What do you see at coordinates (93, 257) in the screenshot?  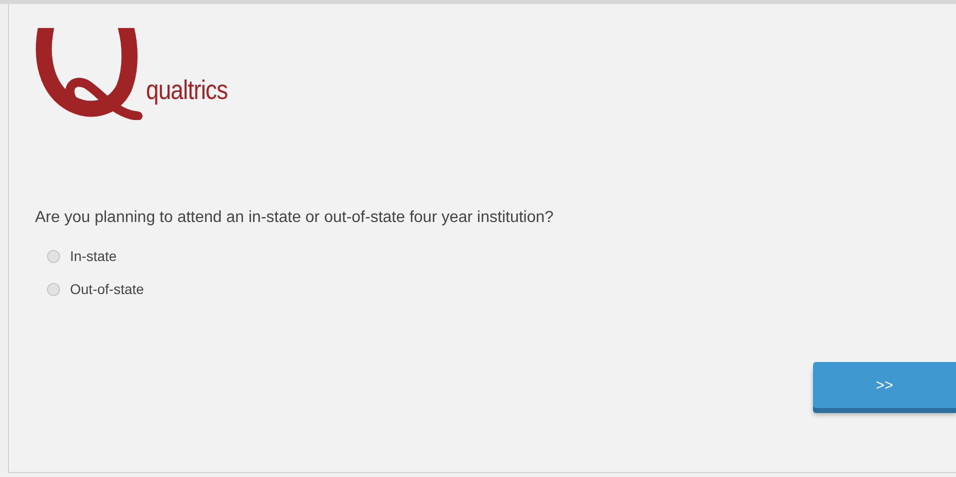 I see `option-label: In-state` at bounding box center [93, 257].